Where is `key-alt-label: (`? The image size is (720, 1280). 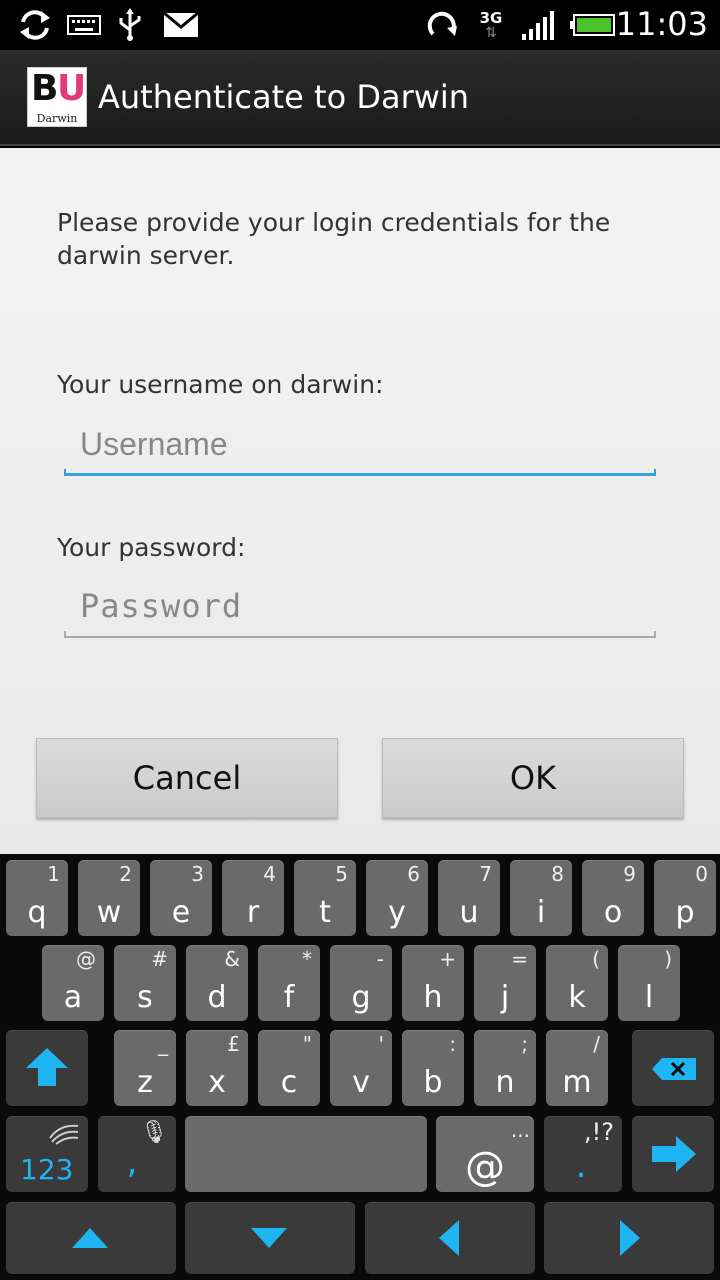 key-alt-label: ( is located at coordinates (596, 959).